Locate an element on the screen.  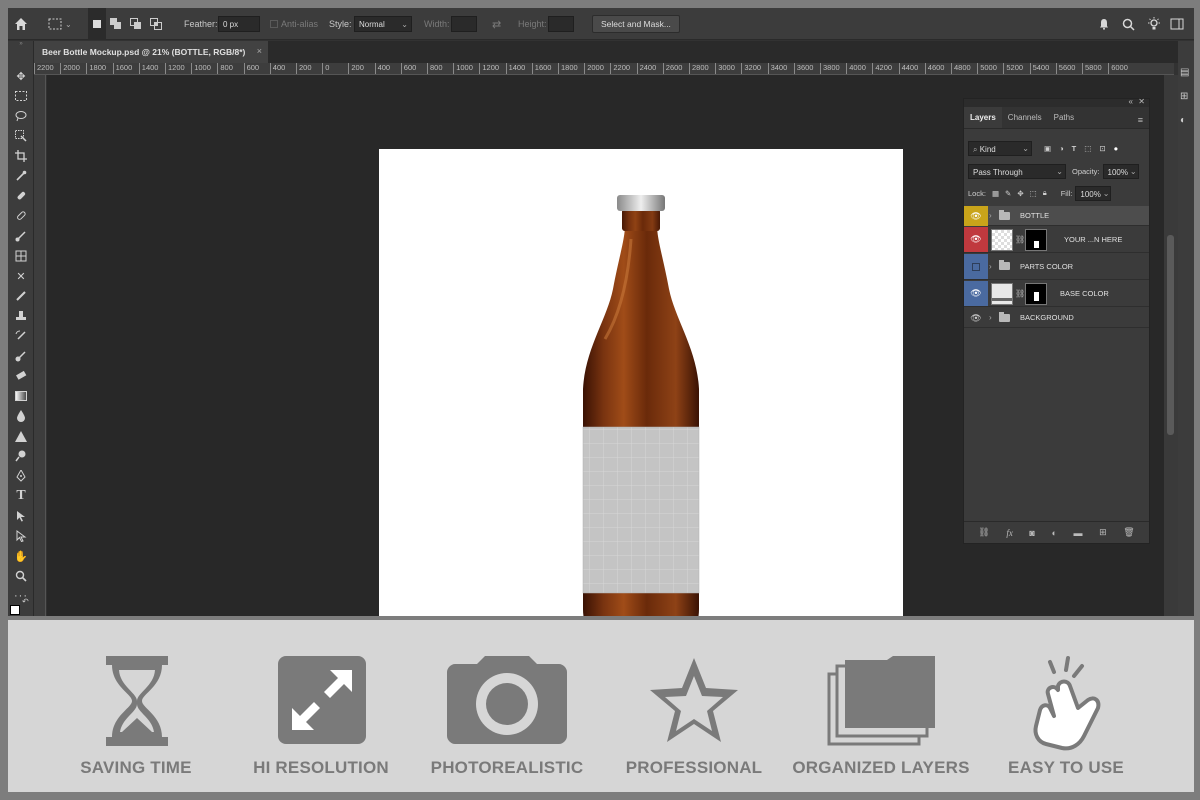
foreground-color-swatch is located at coordinates (15, 610).